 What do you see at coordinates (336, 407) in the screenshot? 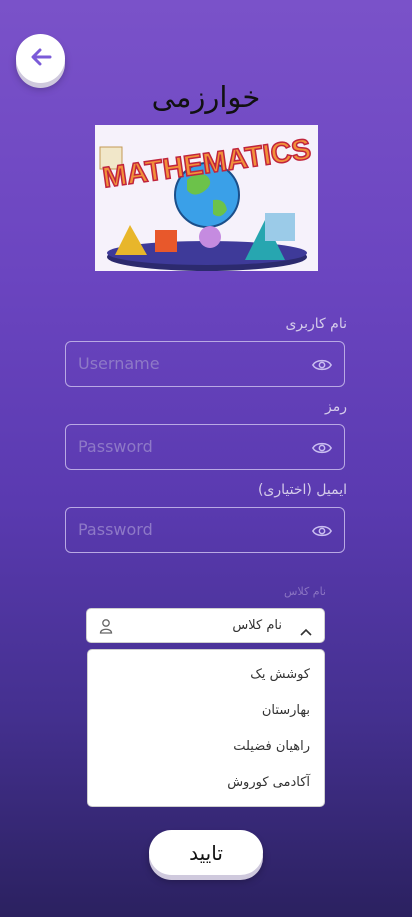
I see `password-label: رمز` at bounding box center [336, 407].